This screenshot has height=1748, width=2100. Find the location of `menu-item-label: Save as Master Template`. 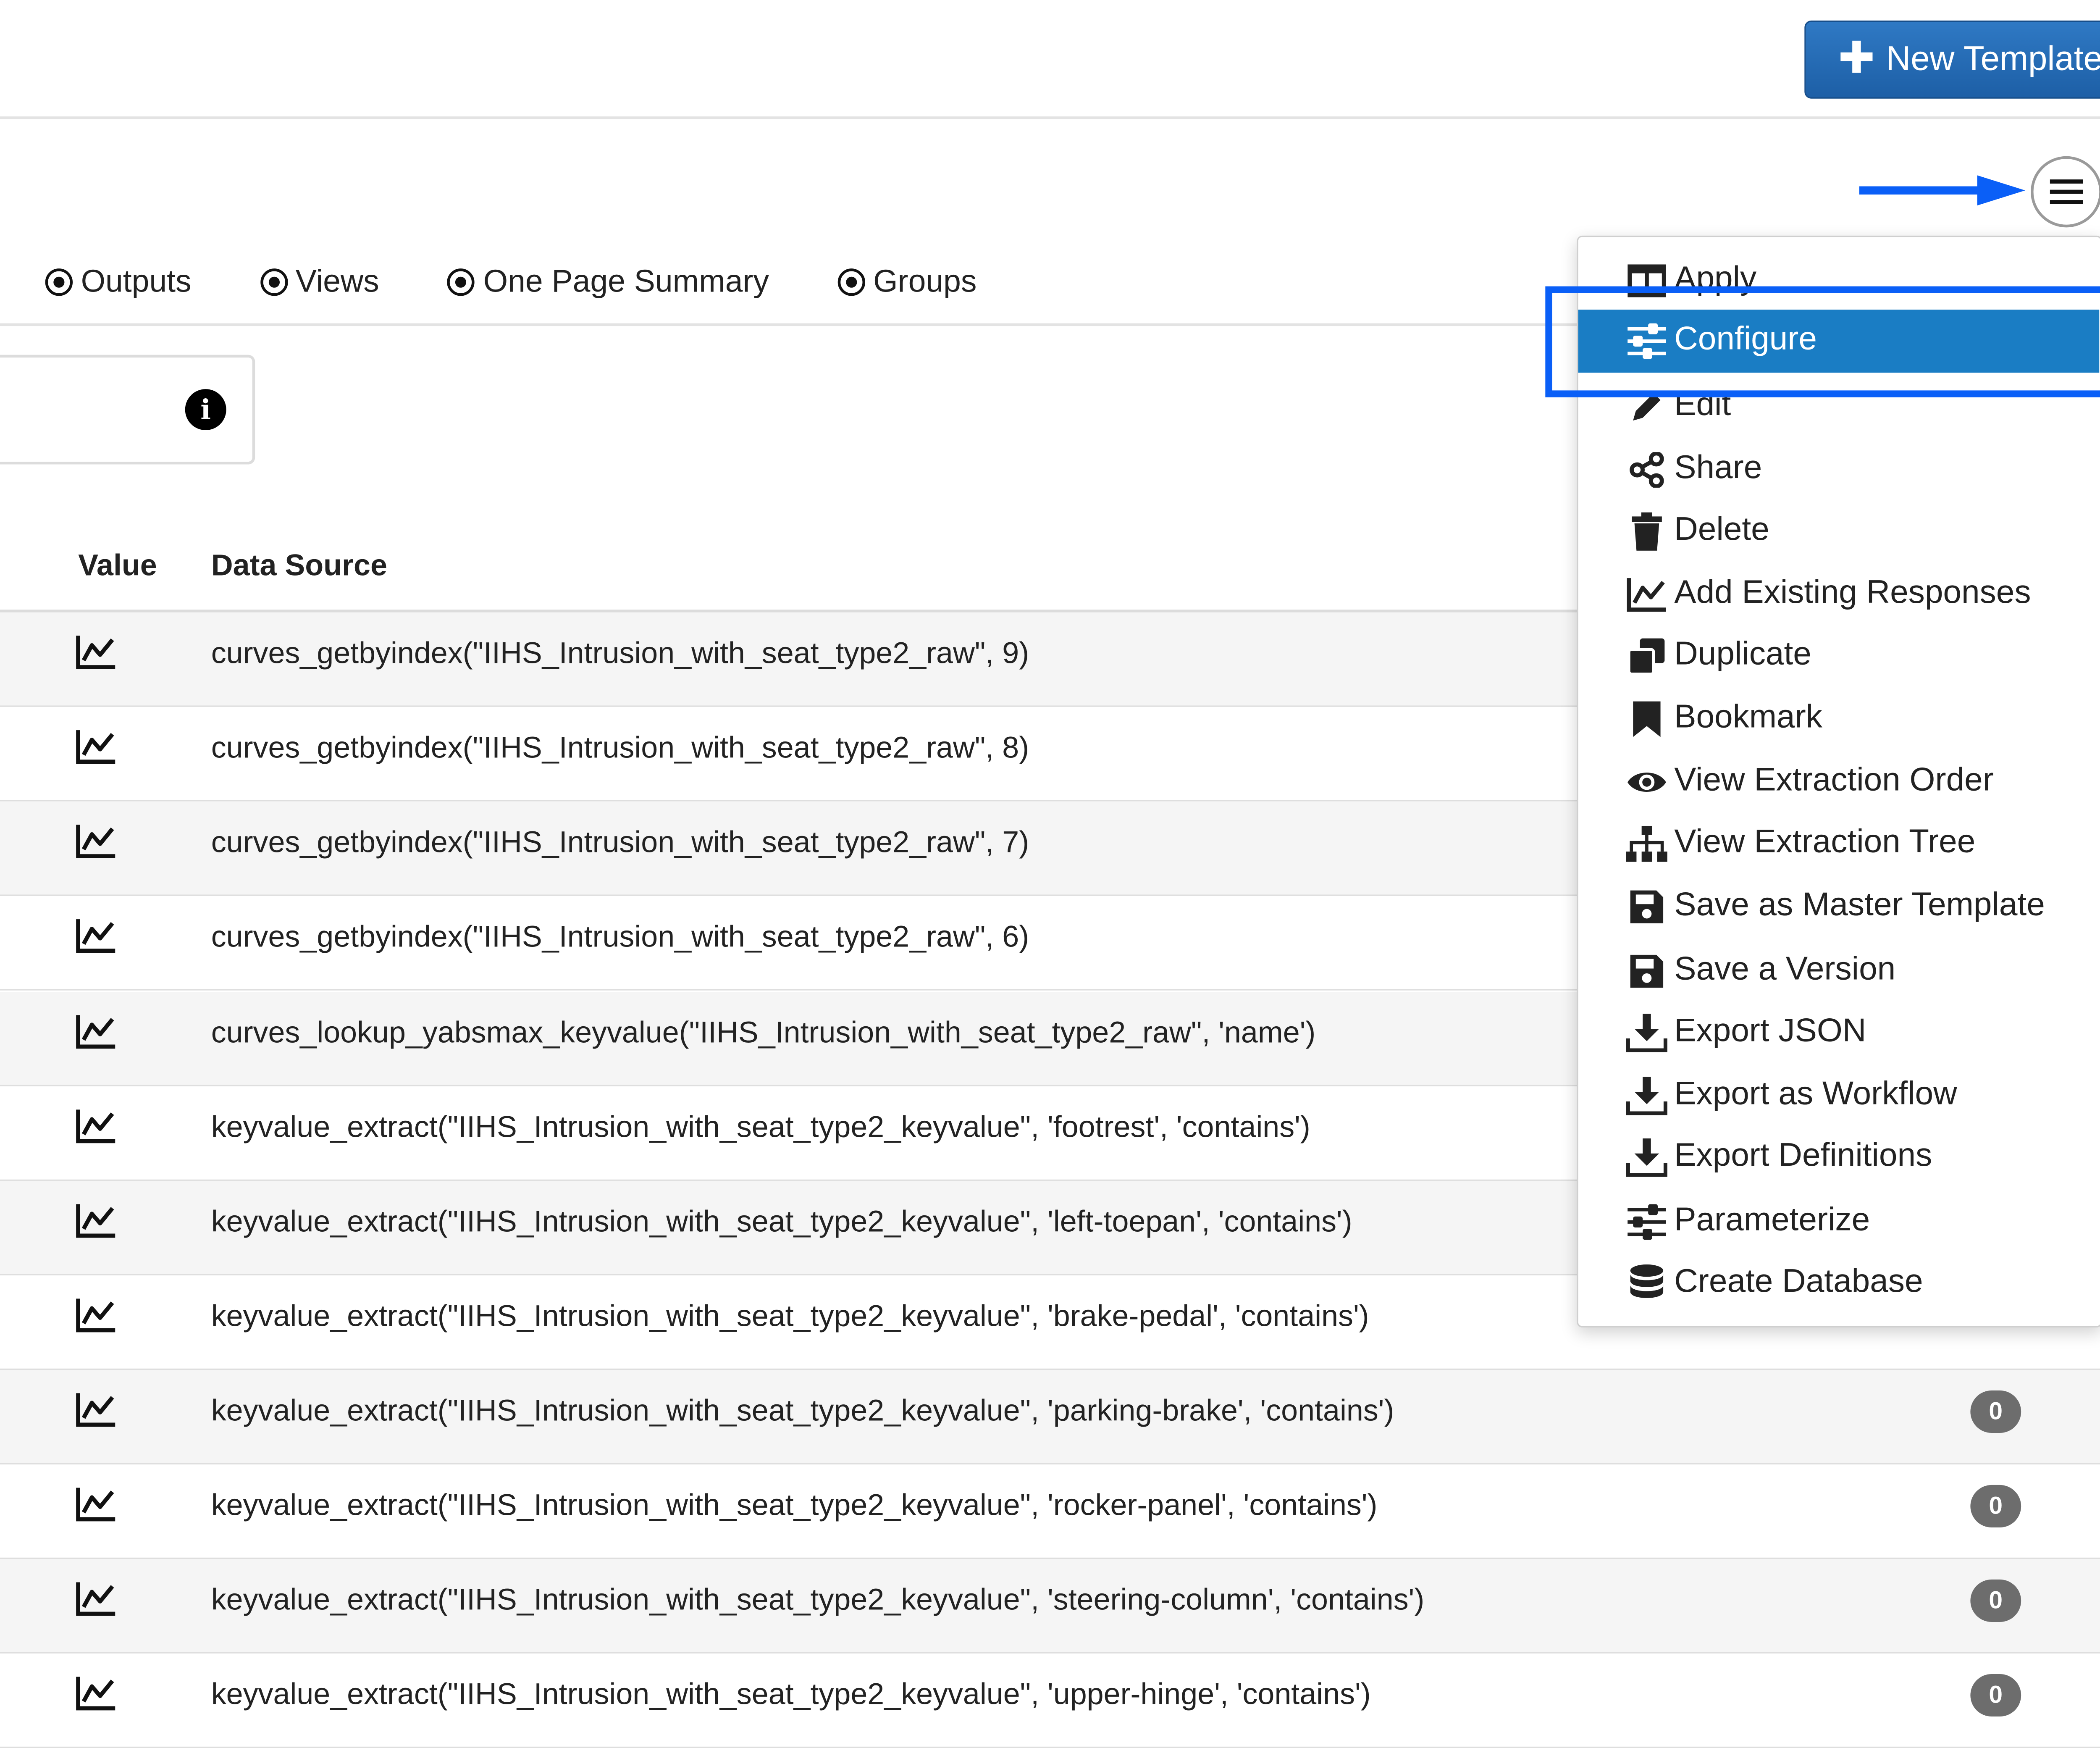

menu-item-label: Save as Master Template is located at coordinates (1859, 905).